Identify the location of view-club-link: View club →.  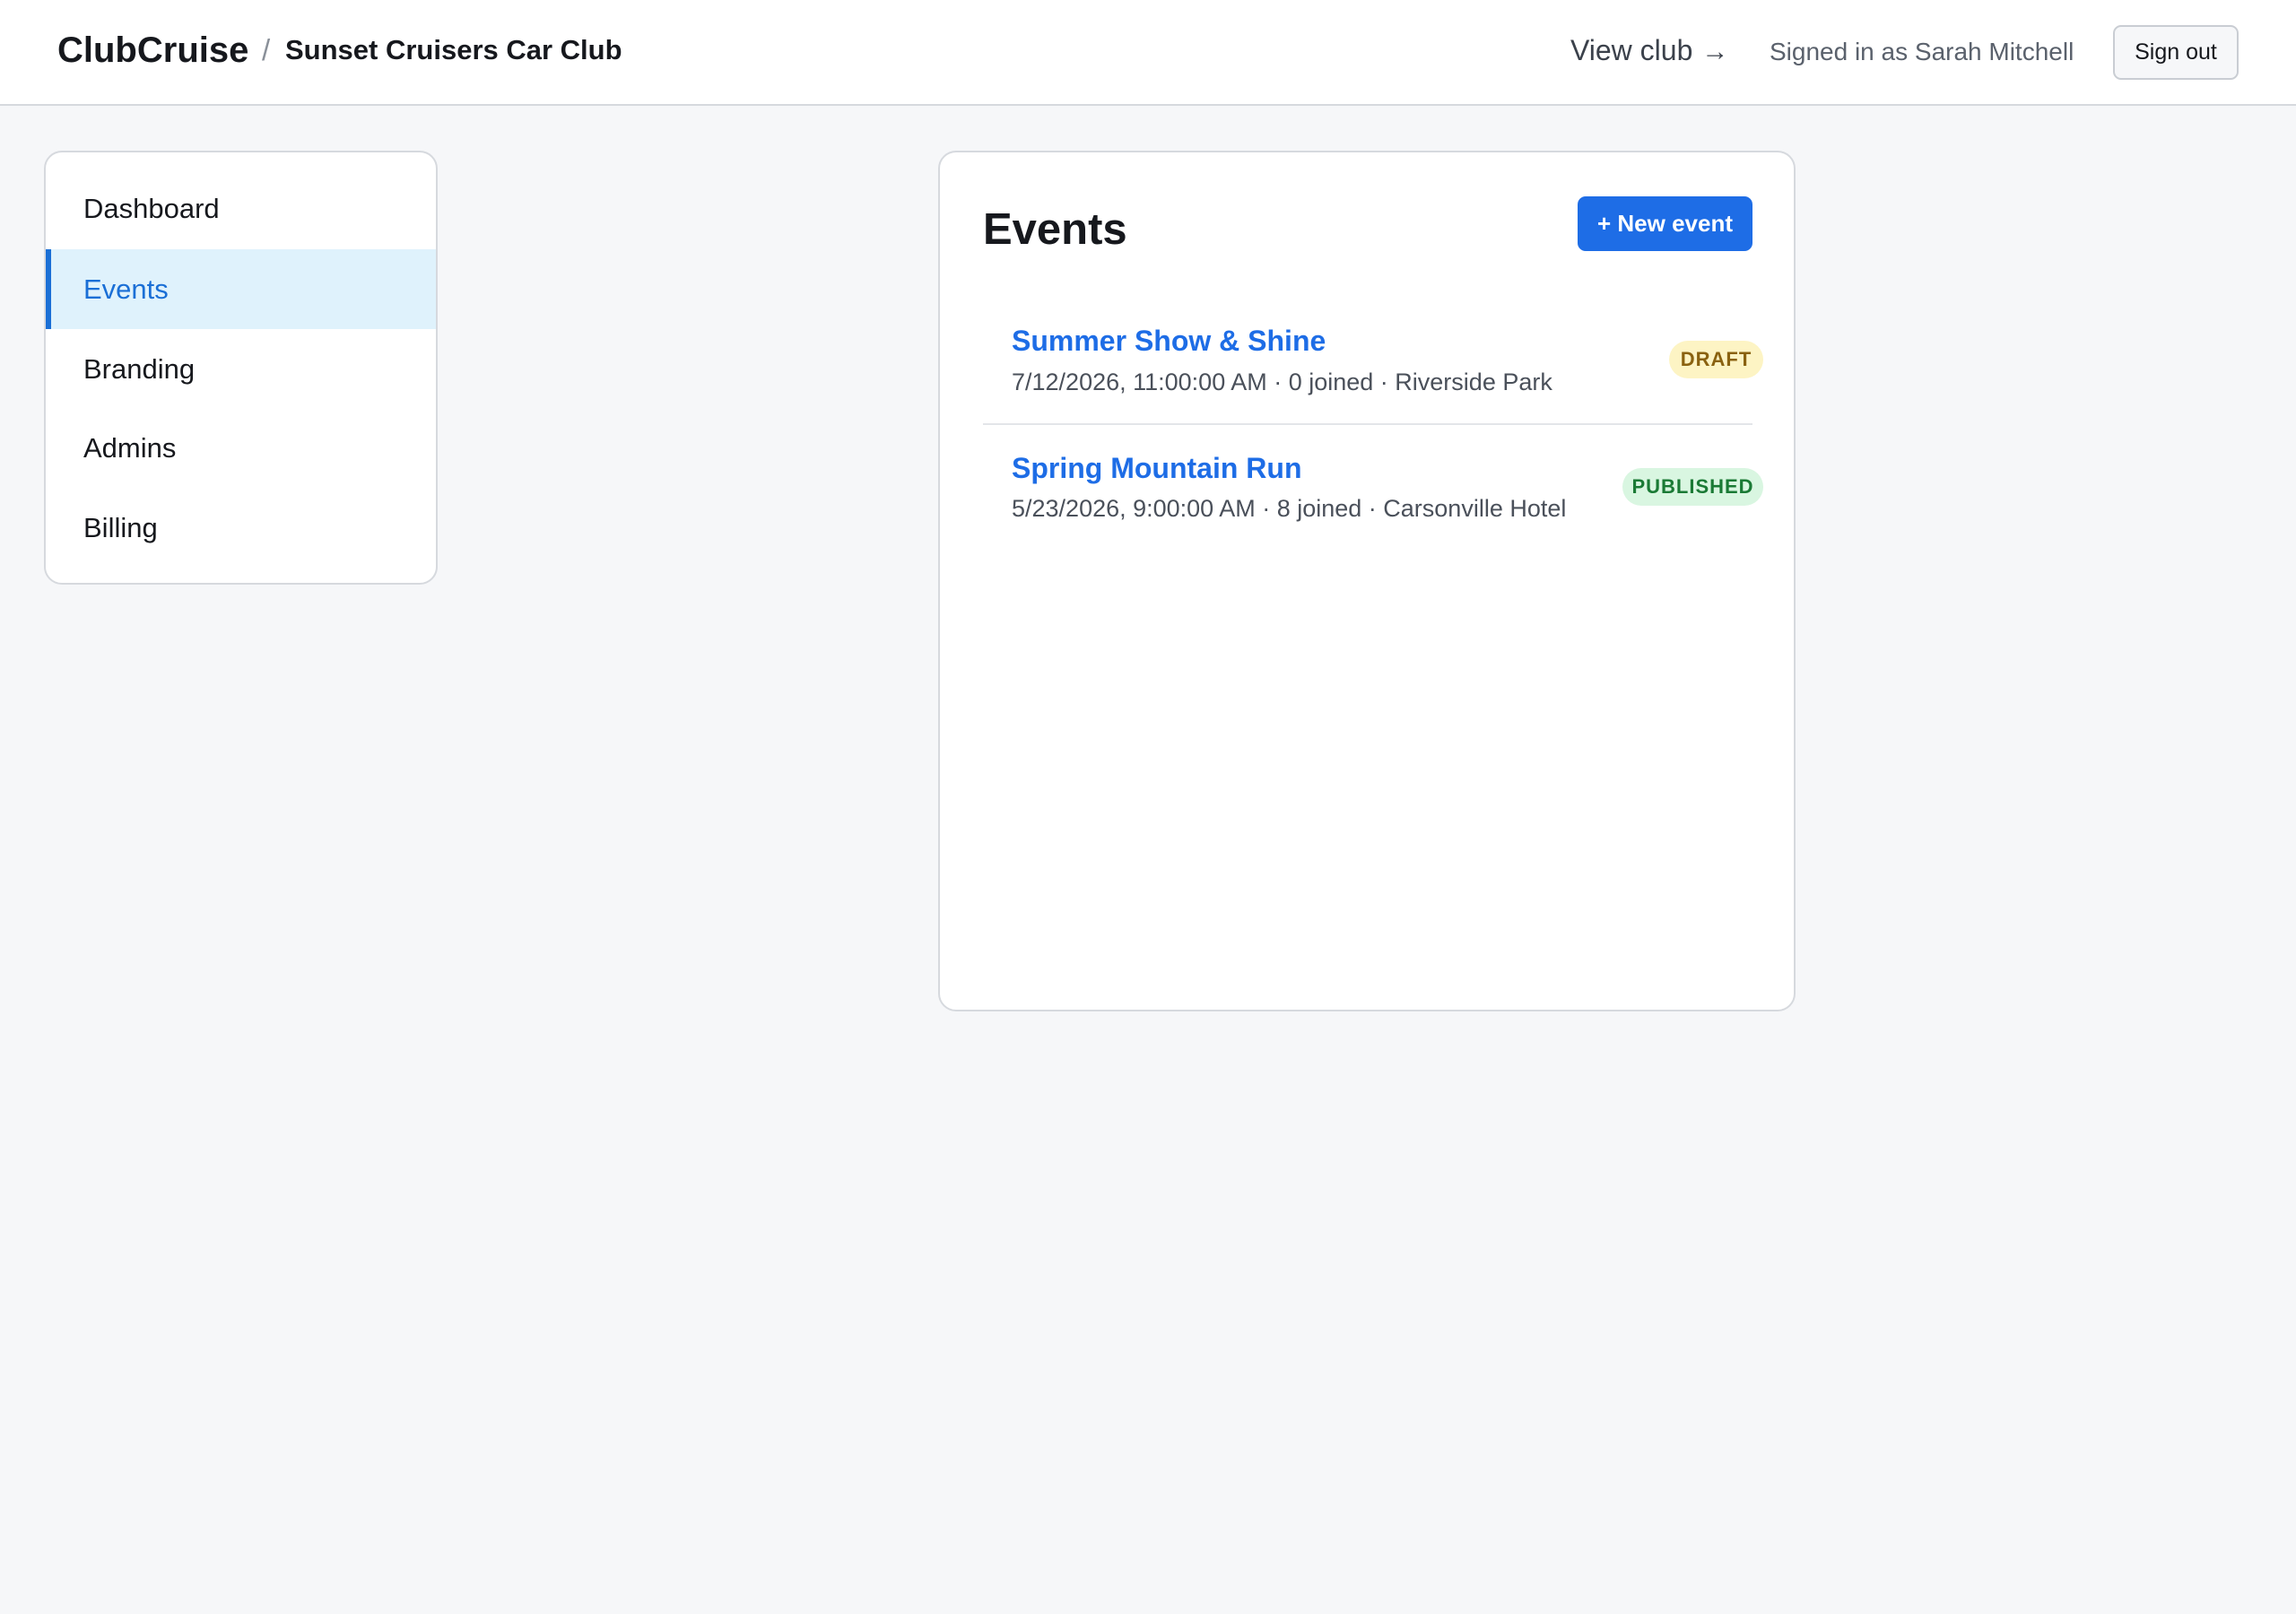
(1649, 51).